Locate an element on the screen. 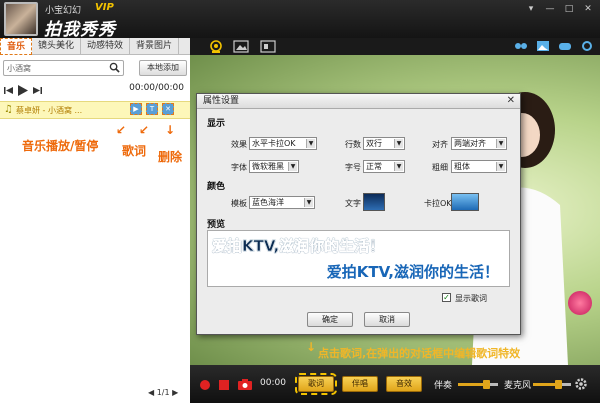 This screenshot has height=403, width=600. section-color: 颜色 is located at coordinates (216, 187).